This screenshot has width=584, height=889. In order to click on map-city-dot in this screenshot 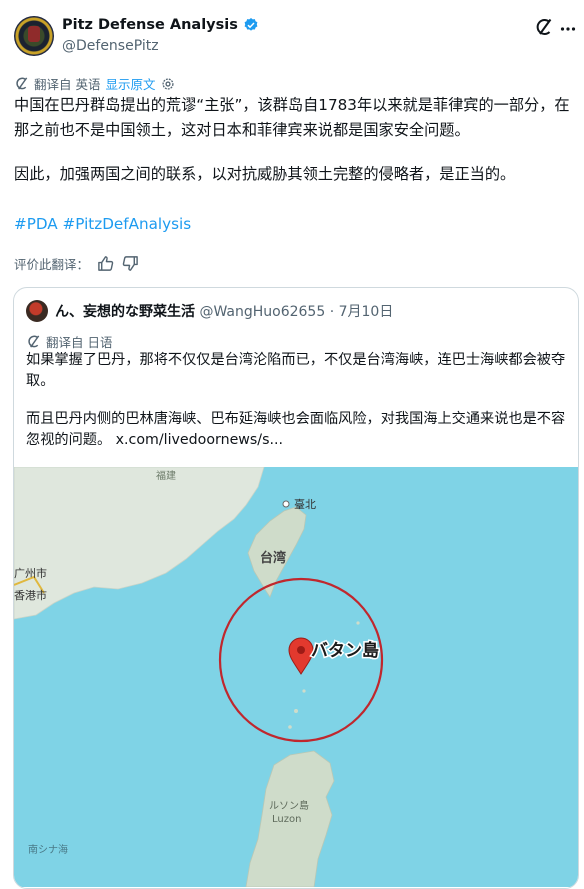, I will do `click(286, 504)`.